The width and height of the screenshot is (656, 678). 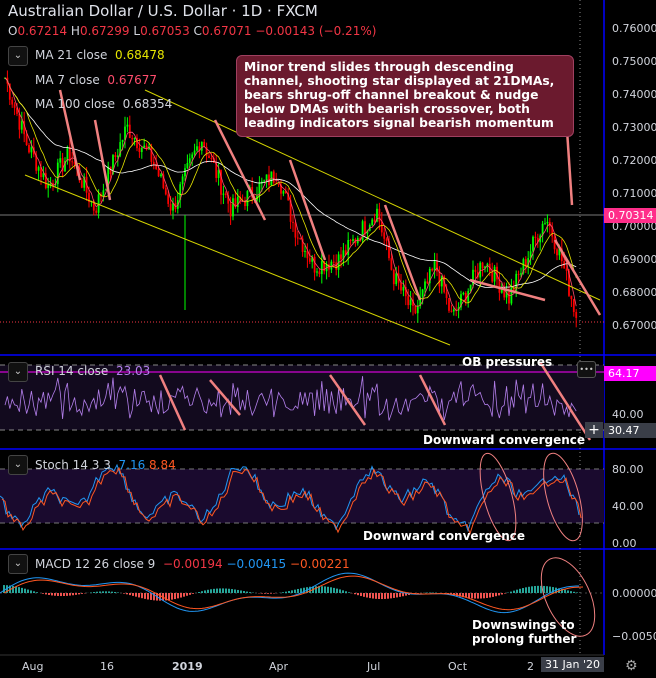 I want to click on legend-ma100: MA 100 close 0.68354, so click(x=103, y=104).